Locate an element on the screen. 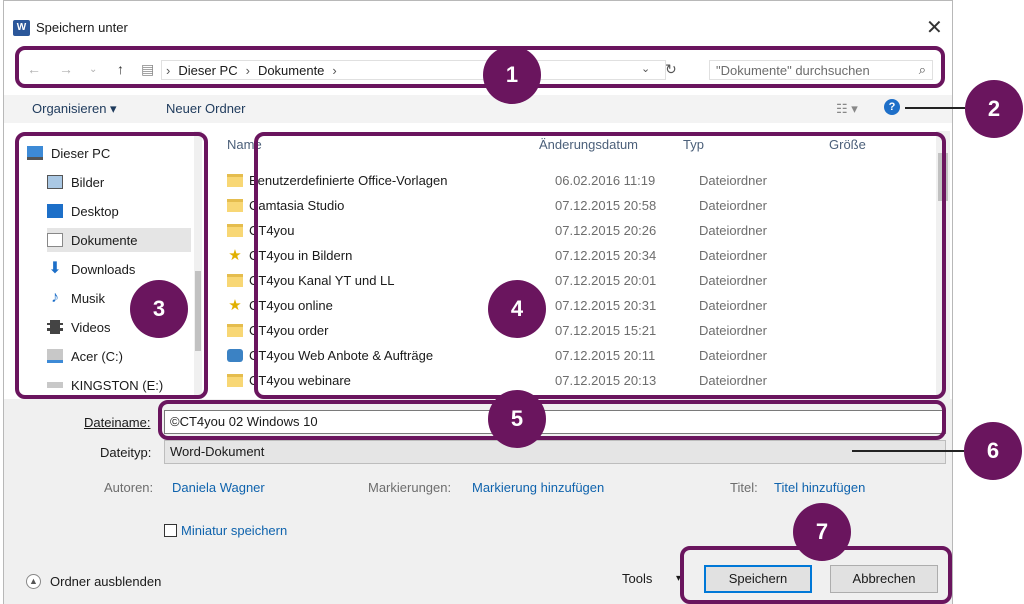  shortcut-folder-icon is located at coordinates (235, 355).